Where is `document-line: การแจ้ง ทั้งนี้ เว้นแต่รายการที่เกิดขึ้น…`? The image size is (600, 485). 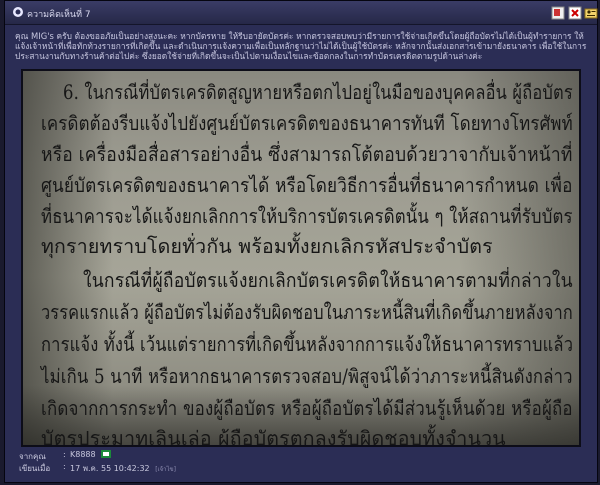 document-line: การแจ้ง ทั้งนี้ เว้นแต่รายการที่เกิดขึ้น… is located at coordinates (307, 344).